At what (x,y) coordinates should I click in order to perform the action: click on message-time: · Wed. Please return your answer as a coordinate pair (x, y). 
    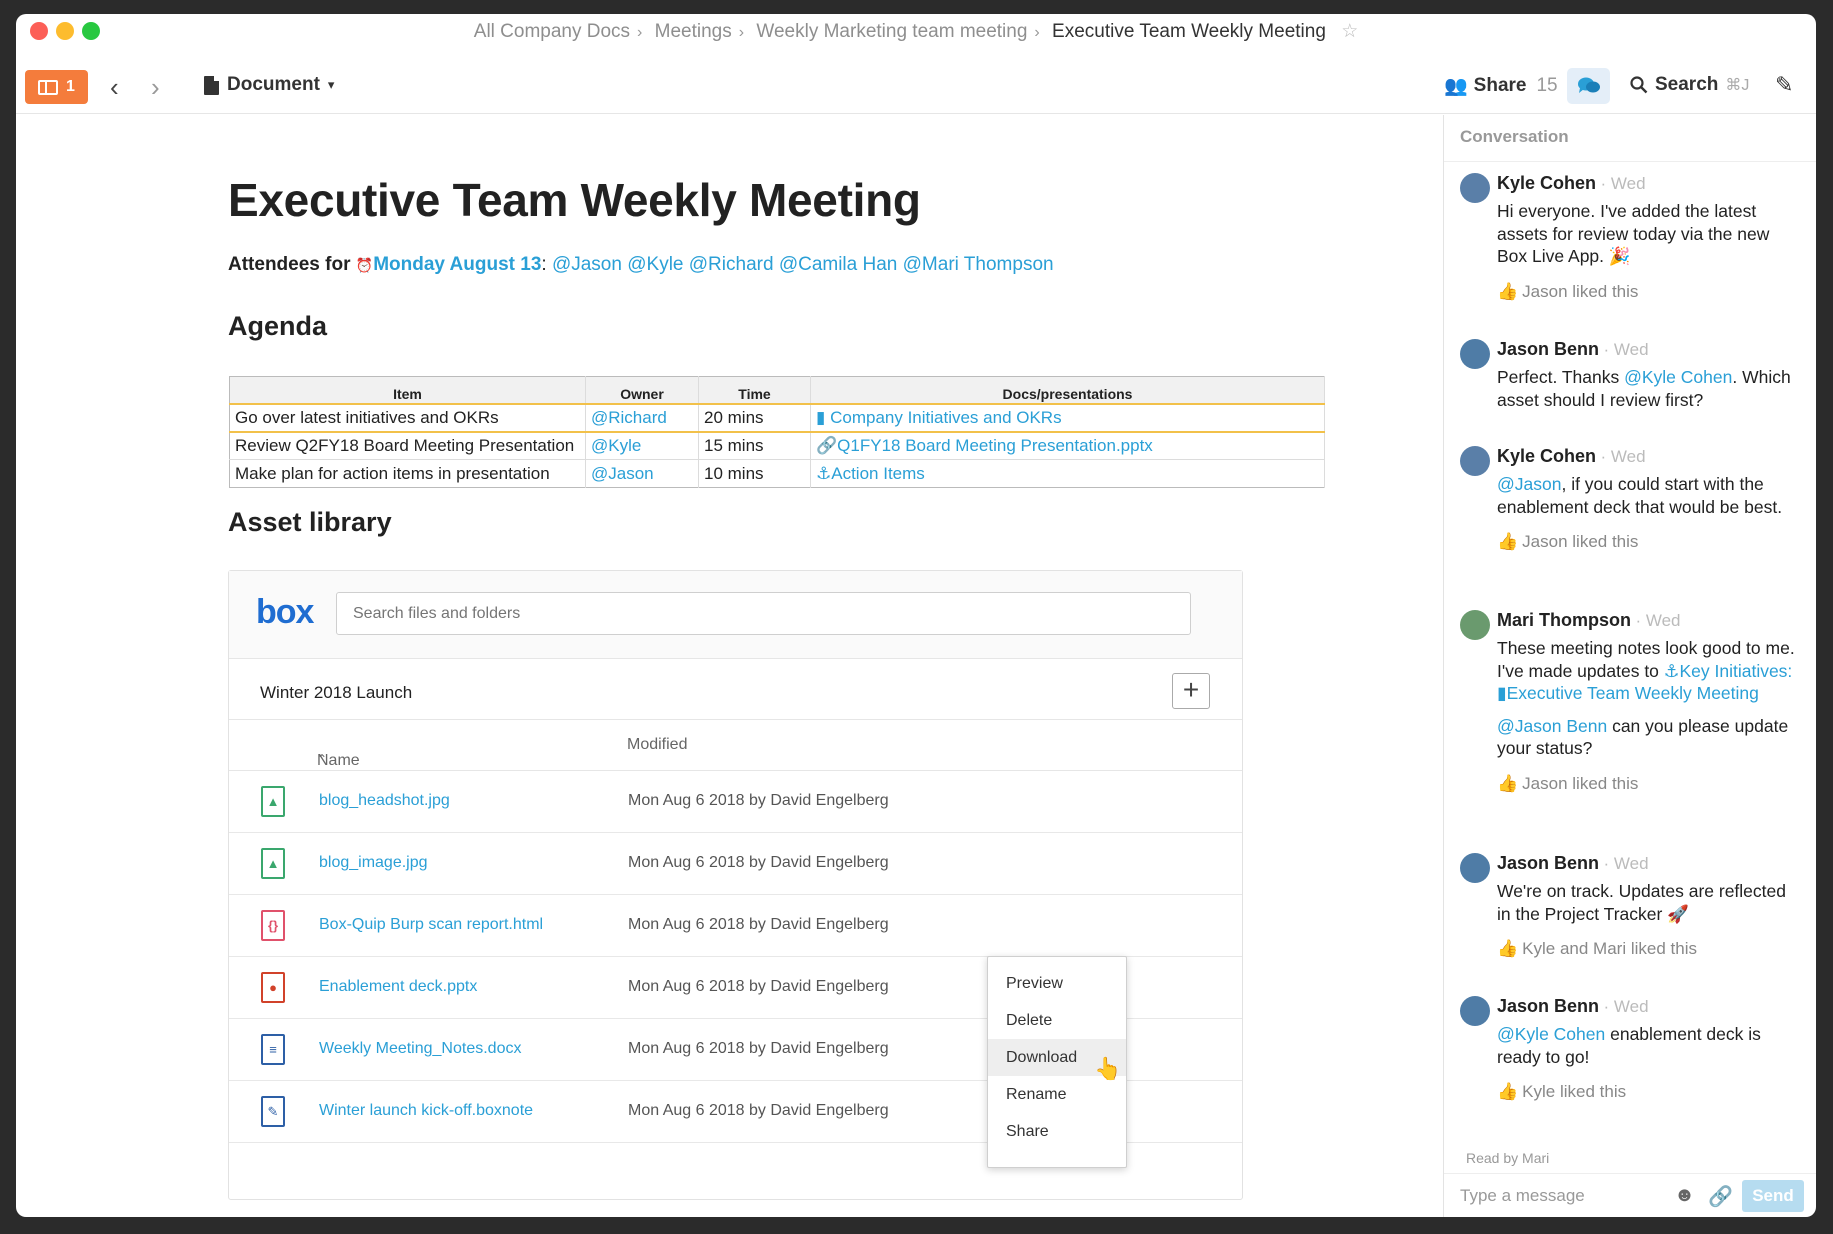
    Looking at the image, I should click on (1623, 183).